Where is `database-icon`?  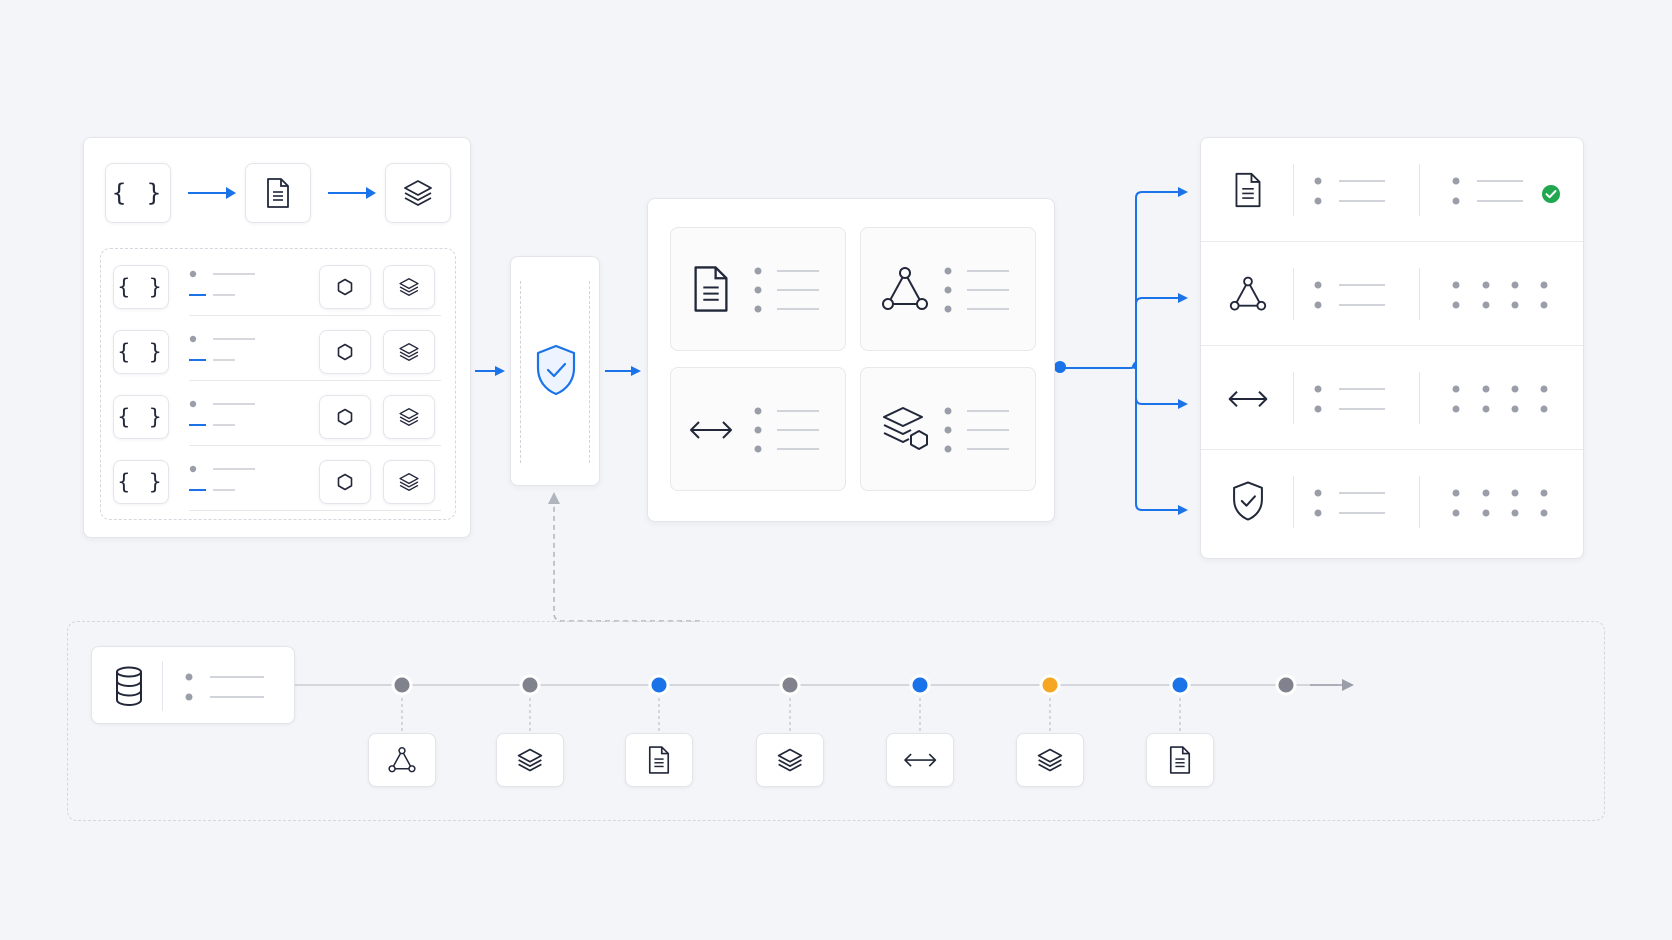
database-icon is located at coordinates (129, 686).